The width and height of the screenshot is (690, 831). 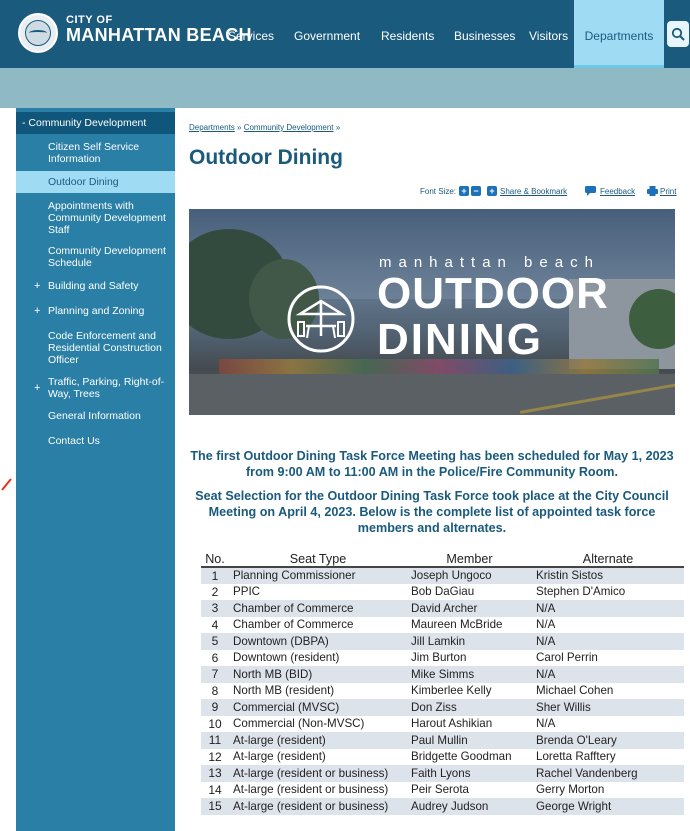 I want to click on nav-businesses: Businesses, so click(x=484, y=34).